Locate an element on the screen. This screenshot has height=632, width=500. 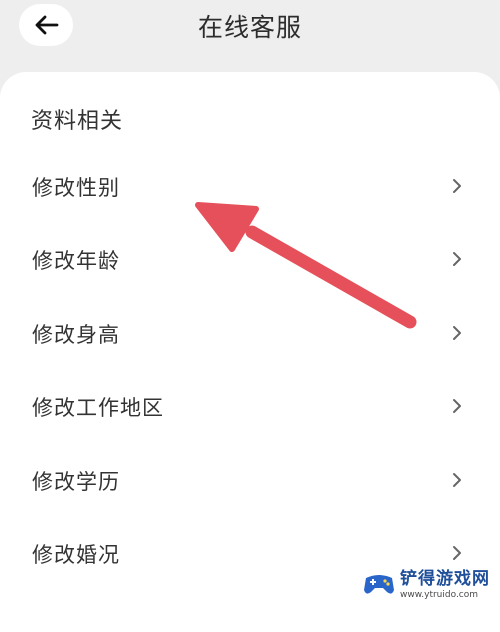
menu-item-label: 修改身高 is located at coordinates (76, 334).